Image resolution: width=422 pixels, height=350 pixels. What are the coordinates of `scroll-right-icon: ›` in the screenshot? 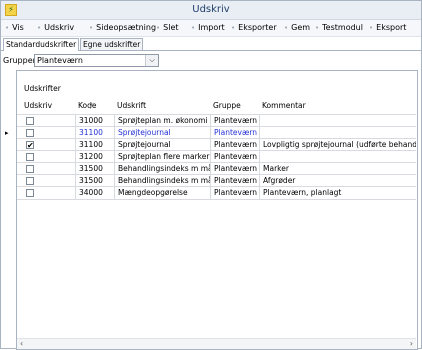 It's located at (411, 344).